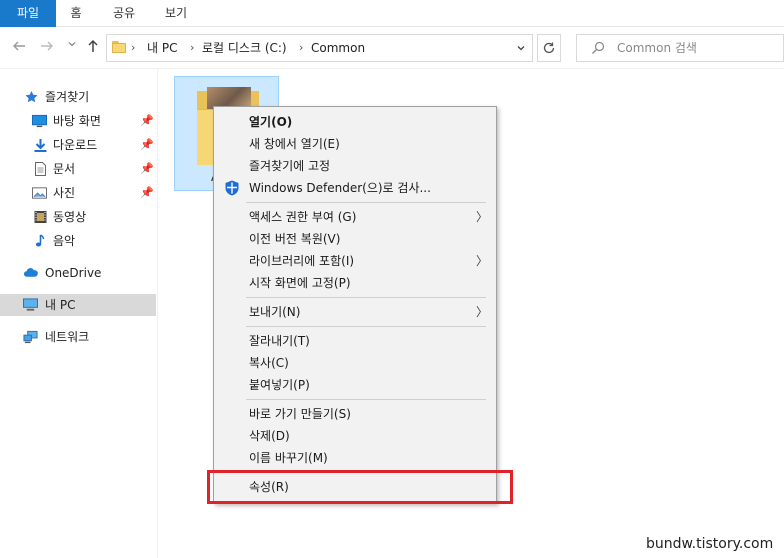 The height and width of the screenshot is (558, 784). What do you see at coordinates (67, 337) in the screenshot?
I see `sidebar-item-label: 네트워크` at bounding box center [67, 337].